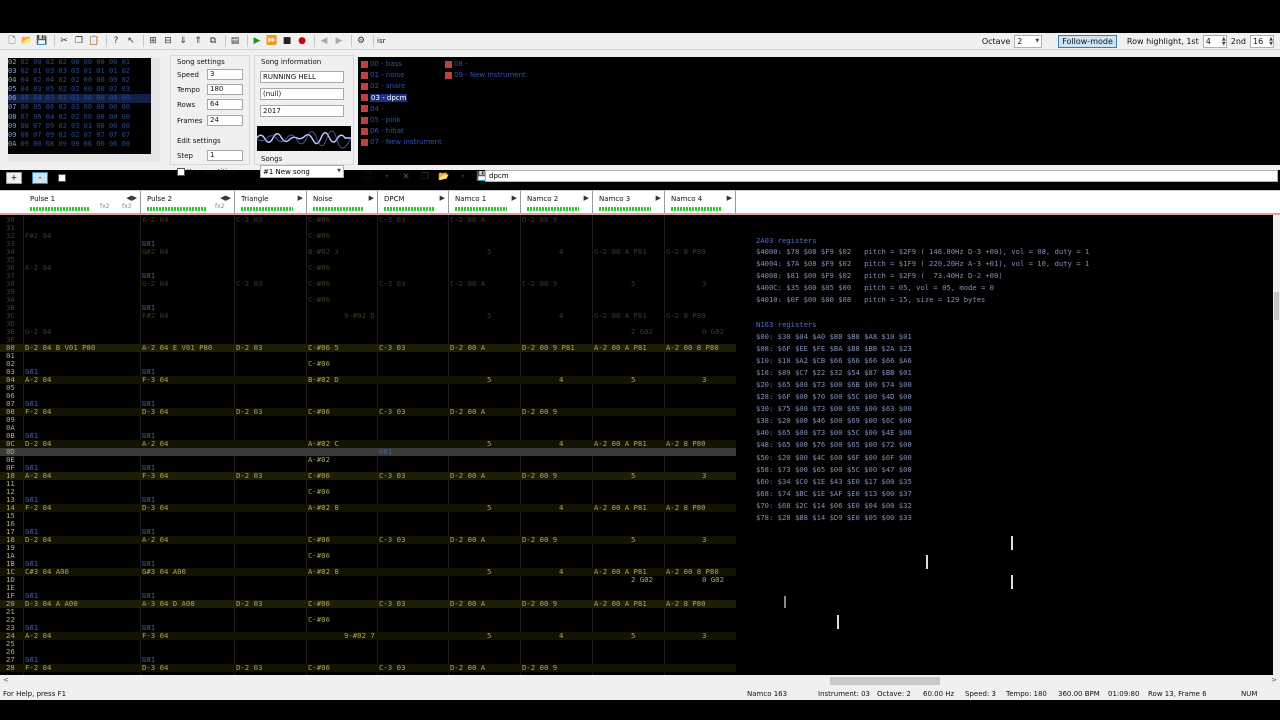 This screenshot has width=1280, height=720. What do you see at coordinates (168, 41) in the screenshot?
I see `remove-frame-icon: ⊟` at bounding box center [168, 41].